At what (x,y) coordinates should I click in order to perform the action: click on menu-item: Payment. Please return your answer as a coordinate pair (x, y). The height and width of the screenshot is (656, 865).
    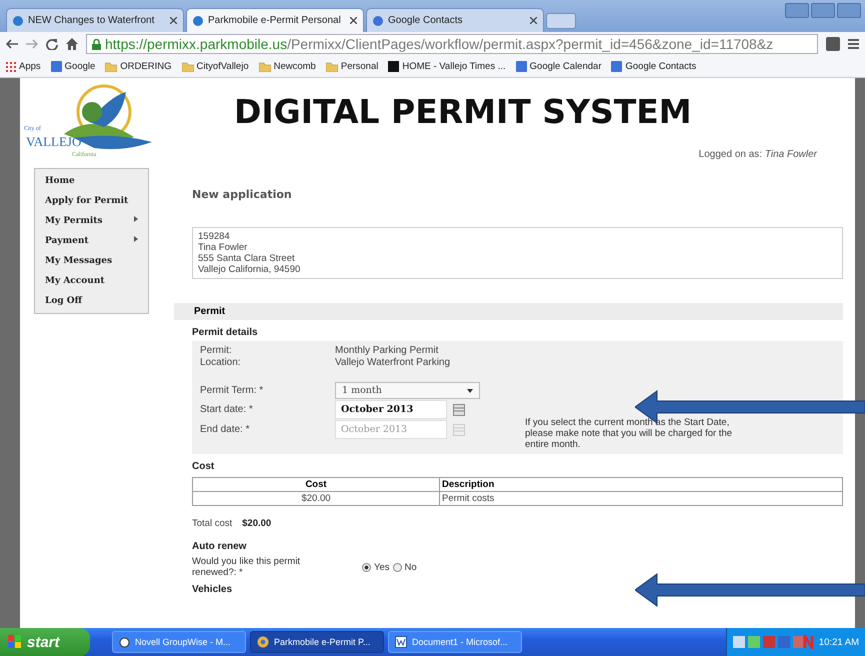
    Looking at the image, I should click on (91, 241).